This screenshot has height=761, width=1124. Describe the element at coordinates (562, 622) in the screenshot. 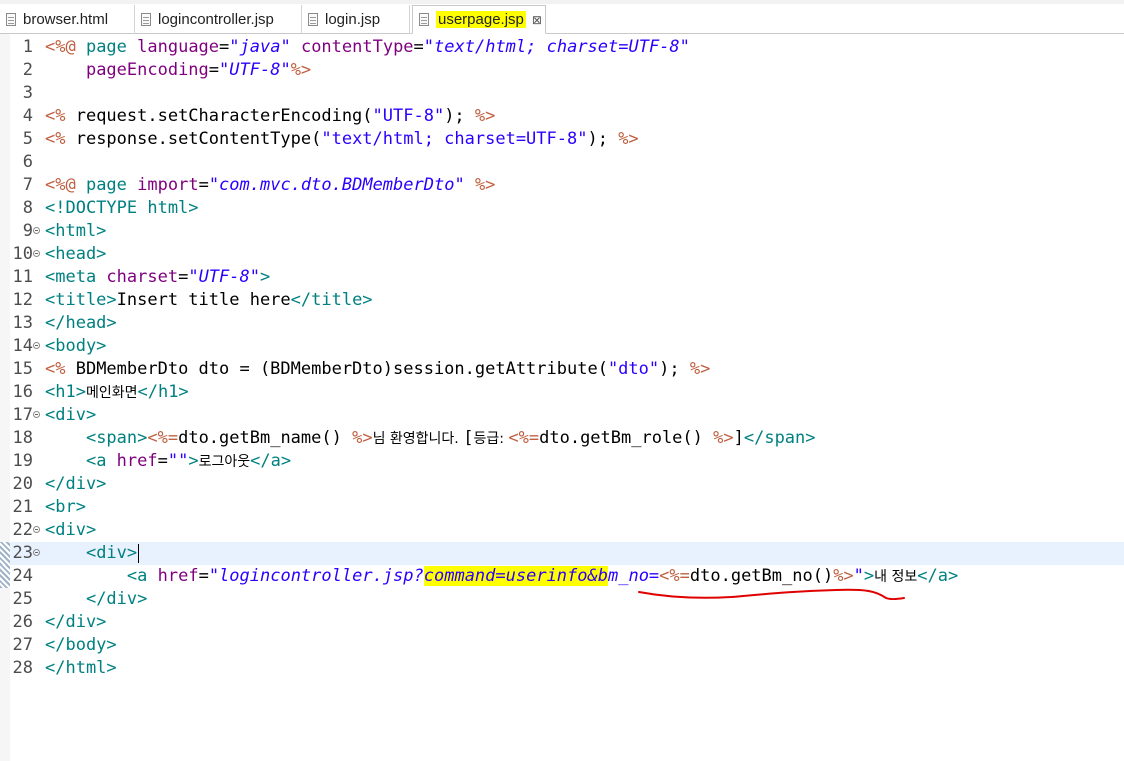

I see `code-line: 26 </div>` at that location.